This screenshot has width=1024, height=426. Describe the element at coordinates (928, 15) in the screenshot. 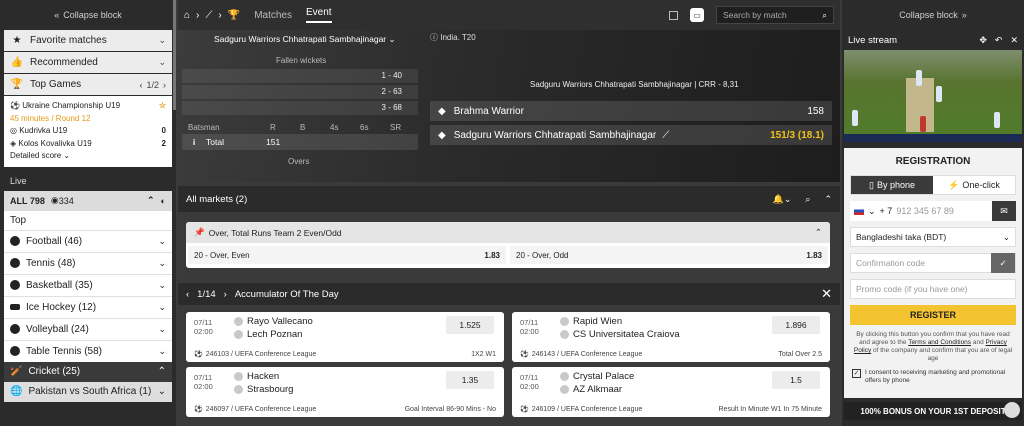

I see `collapse-label: Collapse block` at that location.